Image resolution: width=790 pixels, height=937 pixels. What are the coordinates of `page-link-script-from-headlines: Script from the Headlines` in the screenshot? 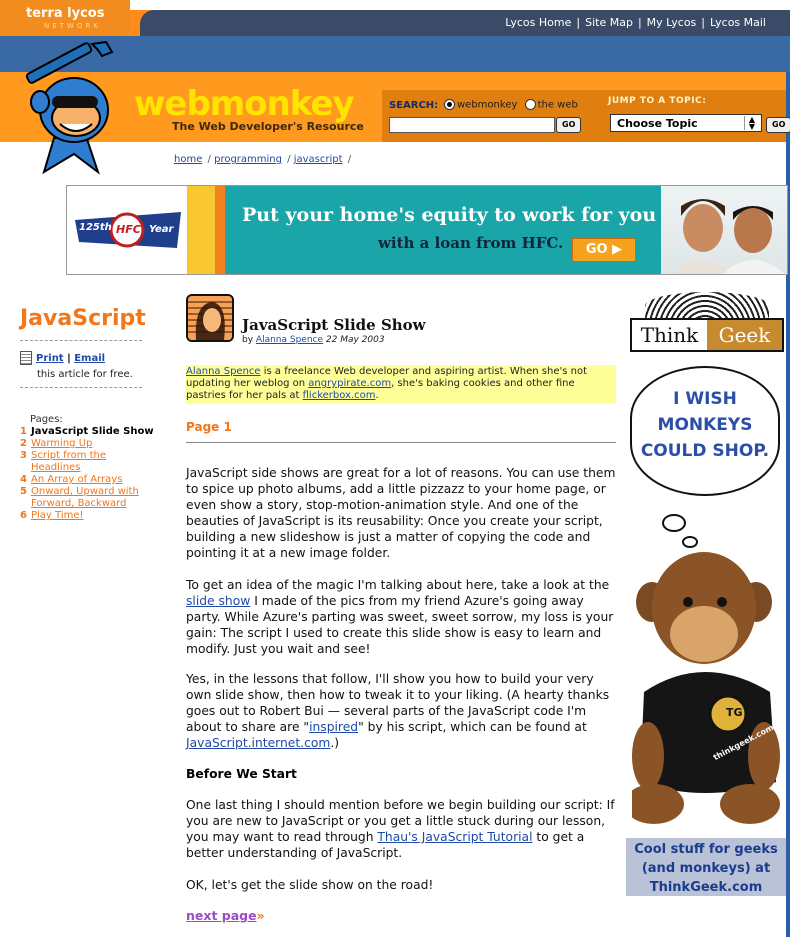 It's located at (77, 462).